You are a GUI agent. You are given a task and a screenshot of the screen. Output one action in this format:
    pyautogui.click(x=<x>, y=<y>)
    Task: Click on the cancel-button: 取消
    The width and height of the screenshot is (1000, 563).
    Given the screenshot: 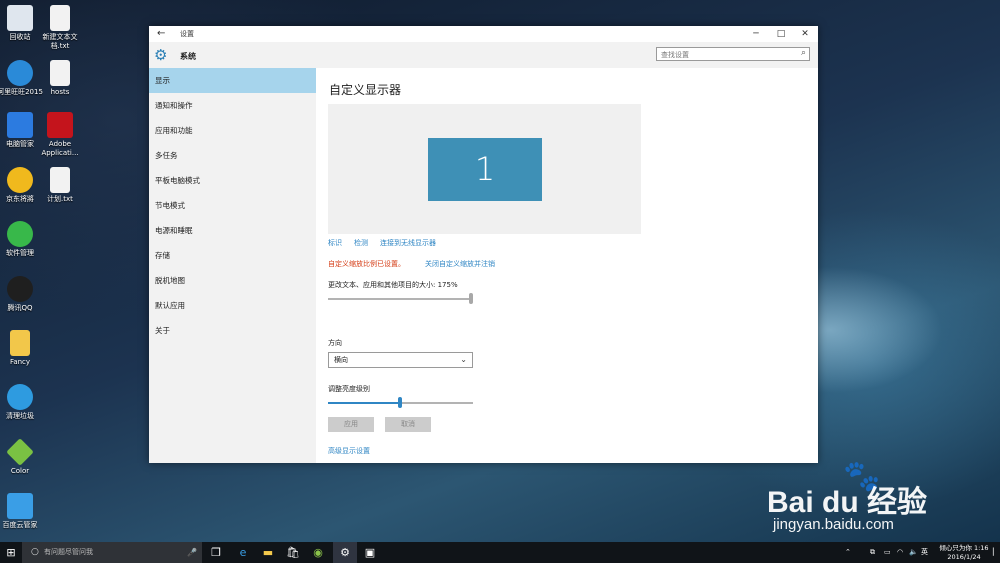 What is the action you would take?
    pyautogui.click(x=408, y=424)
    